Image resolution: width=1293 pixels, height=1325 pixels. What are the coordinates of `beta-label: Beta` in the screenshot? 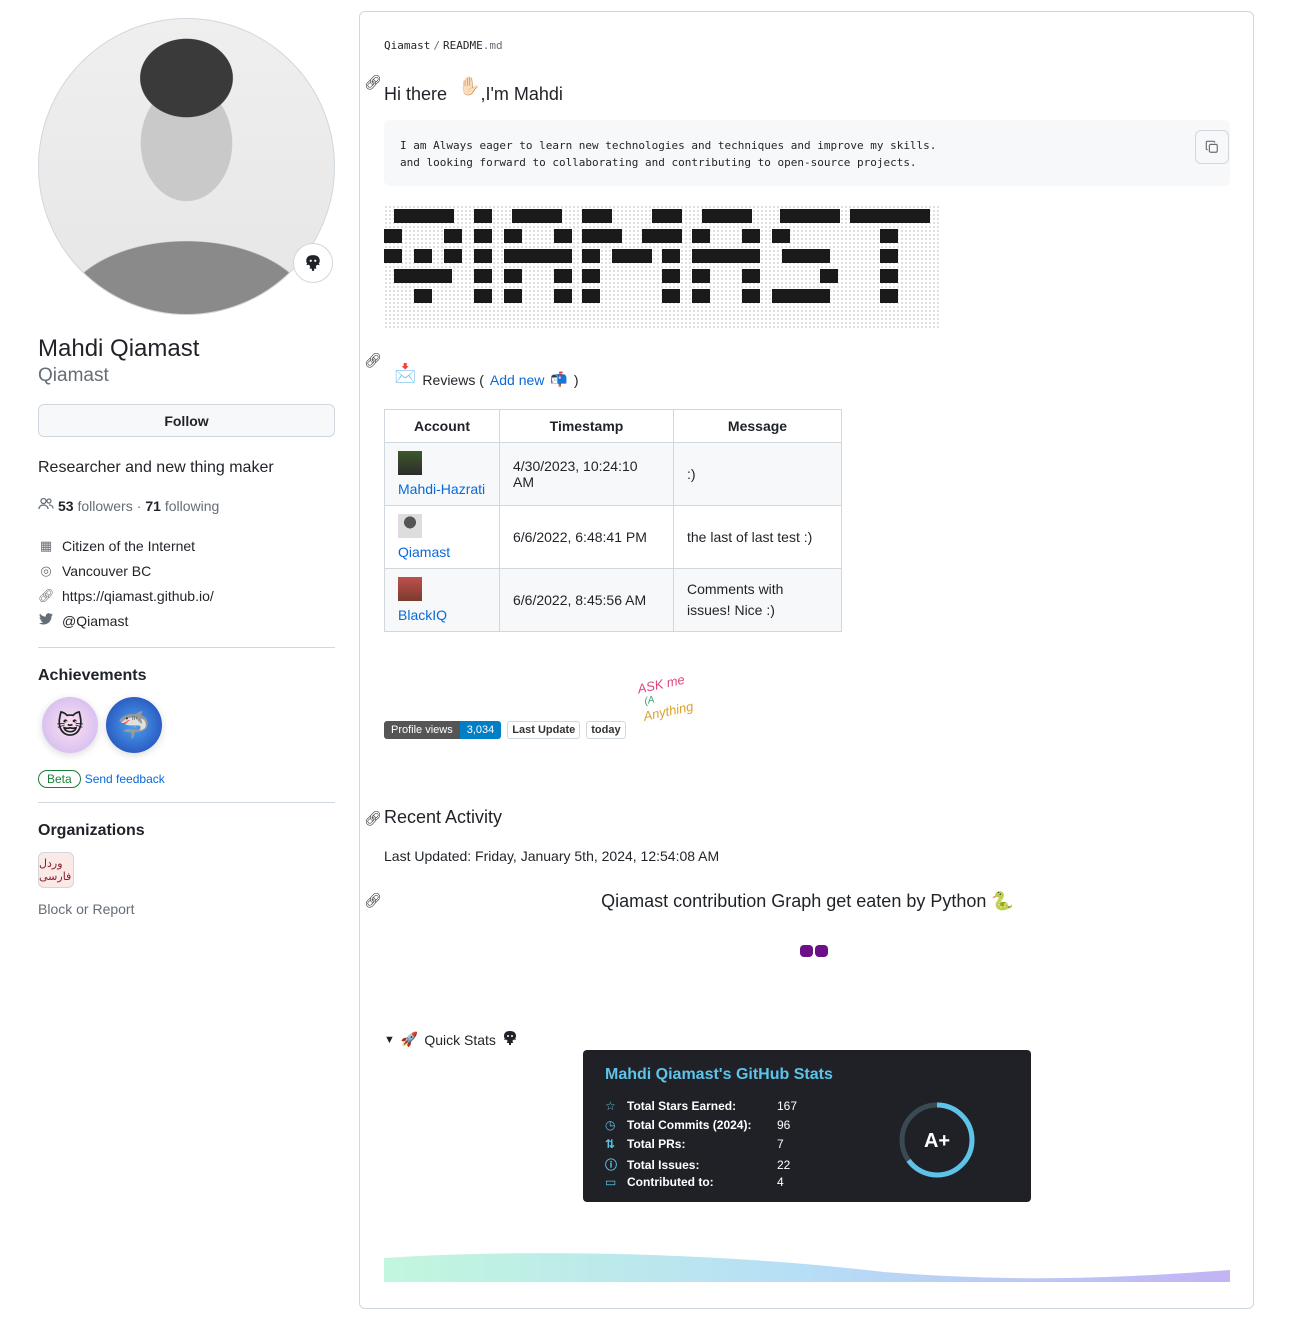 It's located at (59, 779).